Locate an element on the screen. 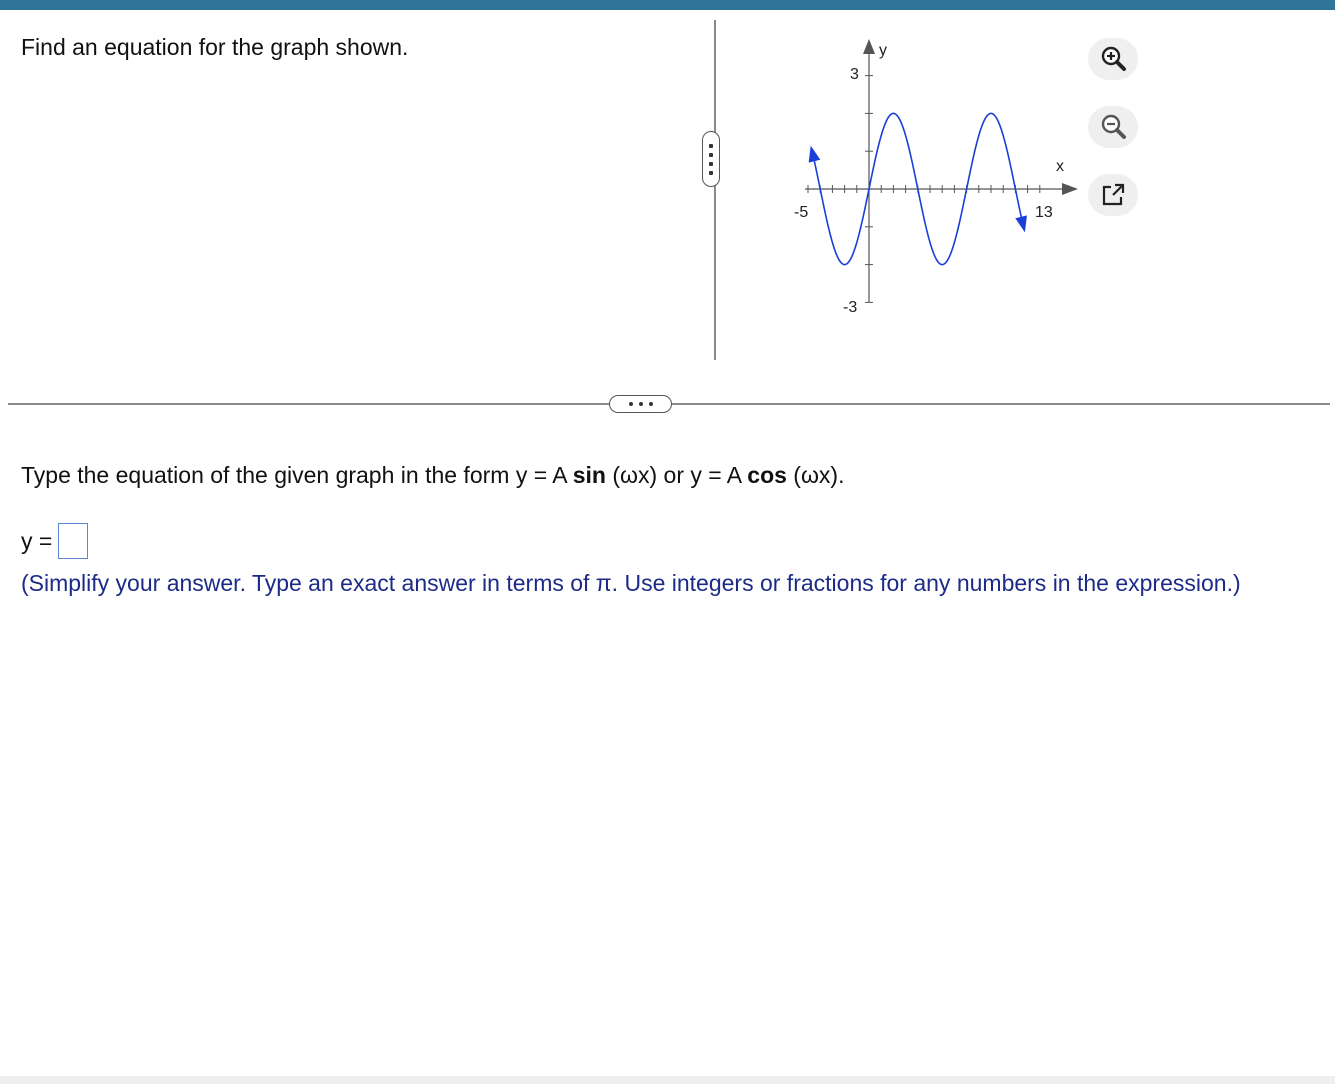 The height and width of the screenshot is (1084, 1335). x-axis-arrow is located at coordinates (1070, 189).